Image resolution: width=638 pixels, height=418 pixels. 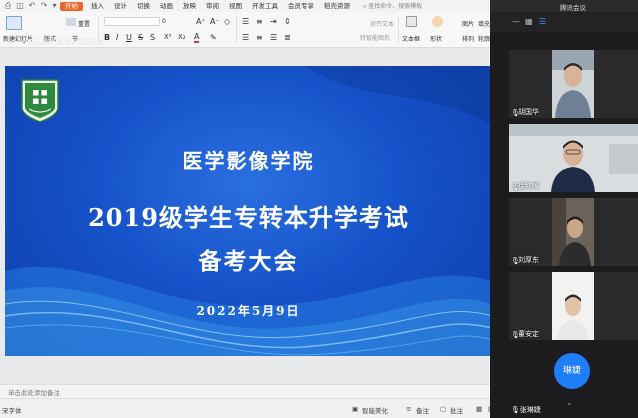 I want to click on underline-icon: U, so click(x=129, y=37).